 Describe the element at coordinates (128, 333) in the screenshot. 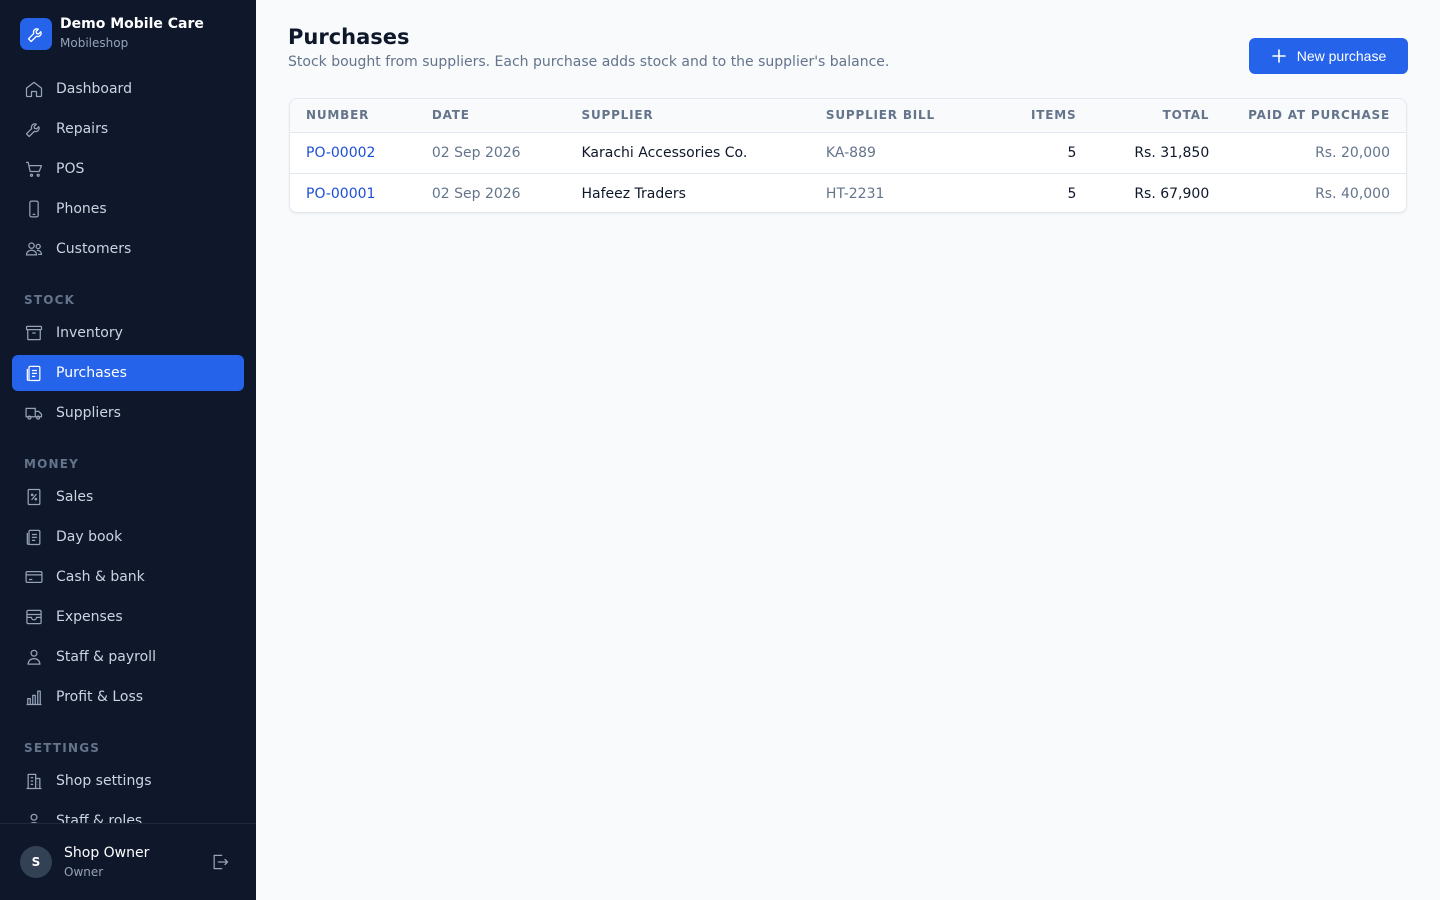

I see `sidebar-item-inventory: Inventory` at that location.